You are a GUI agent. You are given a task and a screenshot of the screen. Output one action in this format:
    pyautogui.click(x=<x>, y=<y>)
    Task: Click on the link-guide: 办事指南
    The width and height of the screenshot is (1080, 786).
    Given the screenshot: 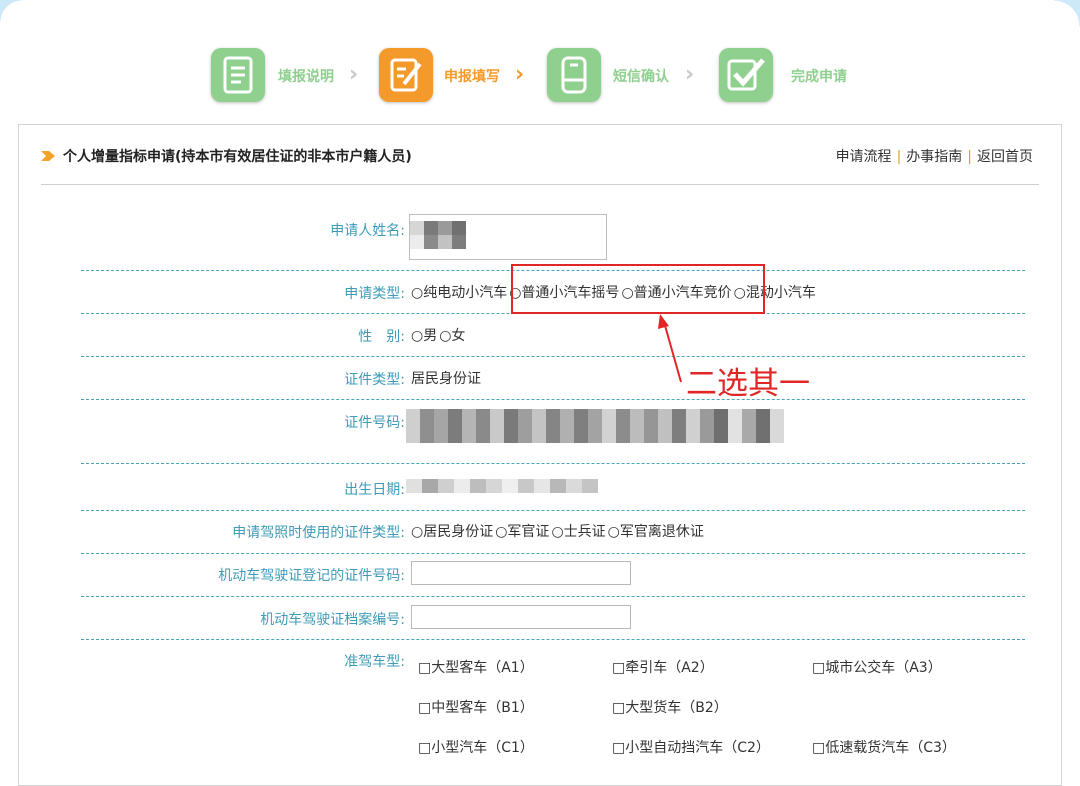 What is the action you would take?
    pyautogui.click(x=934, y=157)
    